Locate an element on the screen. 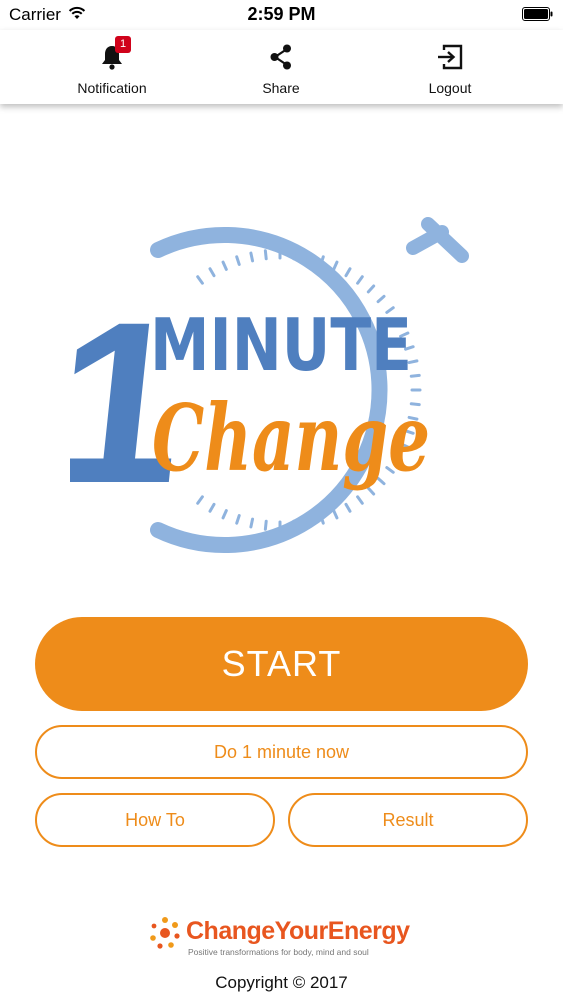 This screenshot has height=1000, width=563. energy-dots-icon is located at coordinates (165, 933).